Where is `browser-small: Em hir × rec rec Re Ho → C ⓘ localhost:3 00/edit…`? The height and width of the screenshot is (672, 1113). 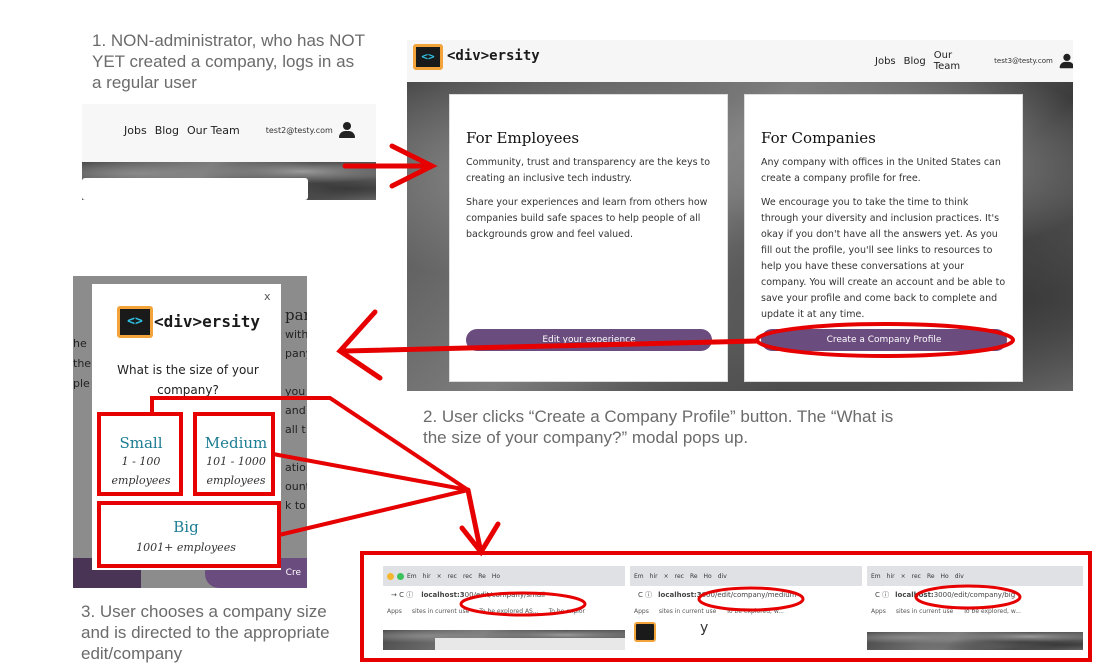
browser-small: Em hir × rec rec Re Ho → C ⓘ localhost:3 00/edit… is located at coordinates (504, 608).